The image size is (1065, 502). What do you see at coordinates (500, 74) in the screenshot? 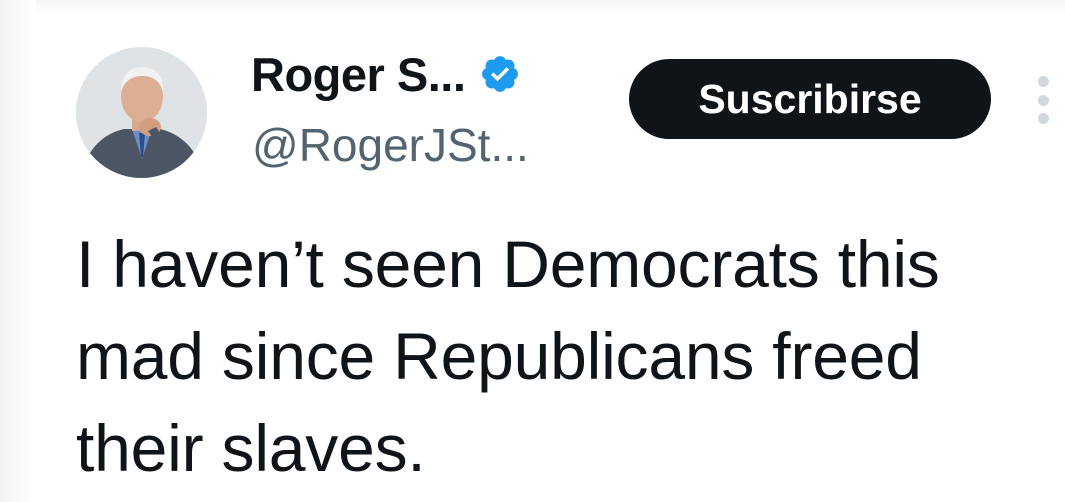
I see `verified-badge-icon` at bounding box center [500, 74].